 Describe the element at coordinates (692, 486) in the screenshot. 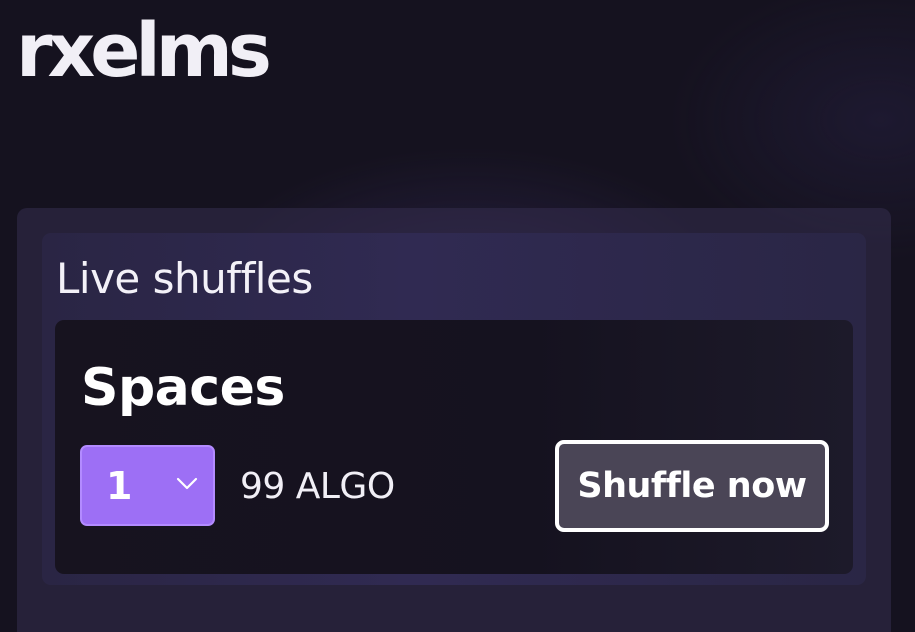

I see `shuffle-now-button: Shuffle now` at that location.